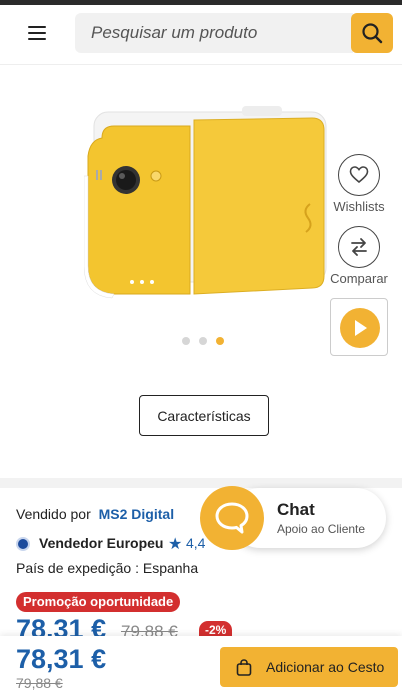  Describe the element at coordinates (37, 33) in the screenshot. I see `menu-icon` at that location.